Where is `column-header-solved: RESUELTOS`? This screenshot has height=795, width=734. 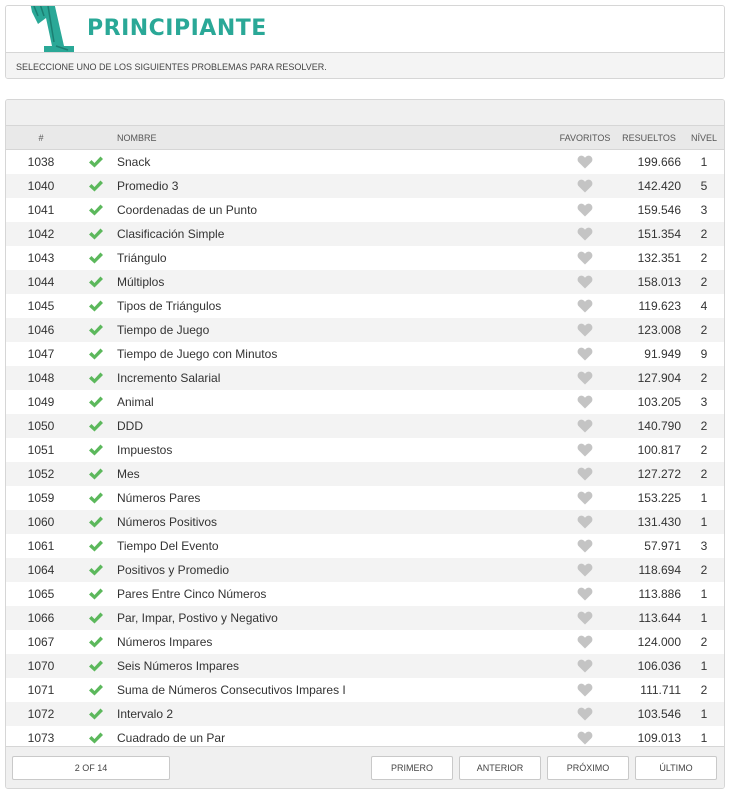
column-header-solved: RESUELTOS is located at coordinates (649, 138).